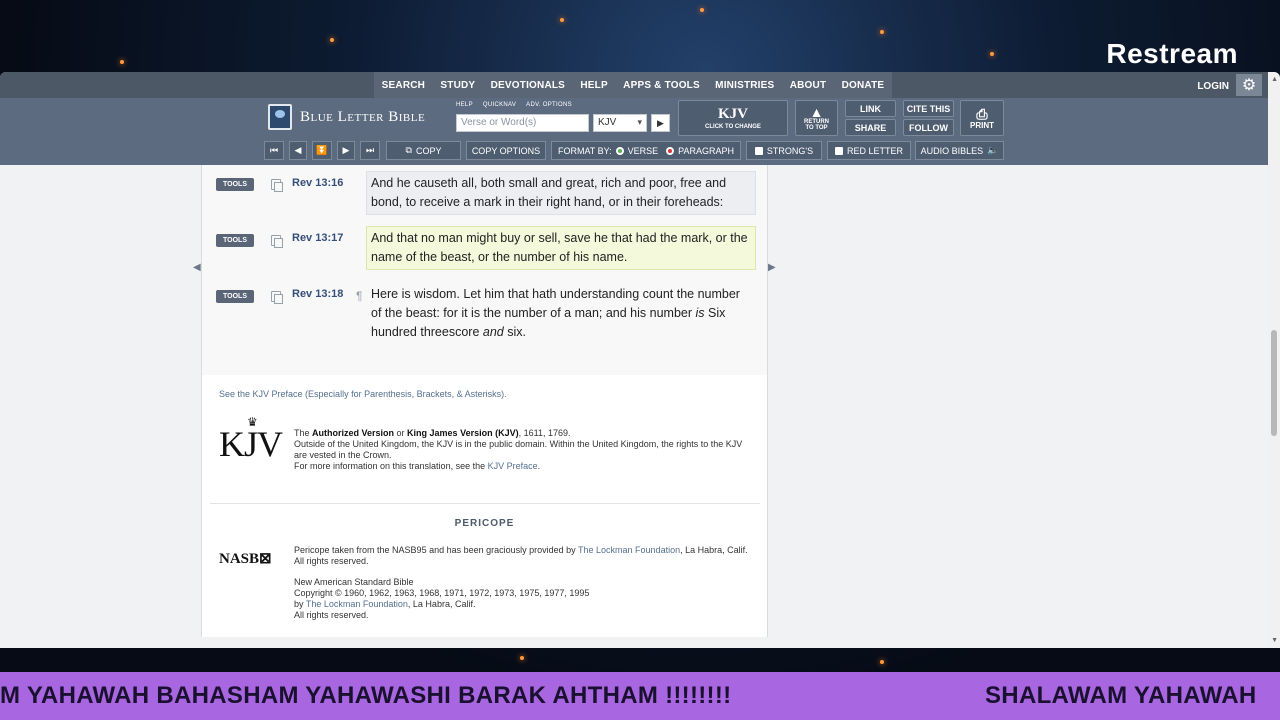 This screenshot has width=1280, height=720. What do you see at coordinates (522, 123) in the screenshot?
I see `search-input: Verse or Word(s)` at bounding box center [522, 123].